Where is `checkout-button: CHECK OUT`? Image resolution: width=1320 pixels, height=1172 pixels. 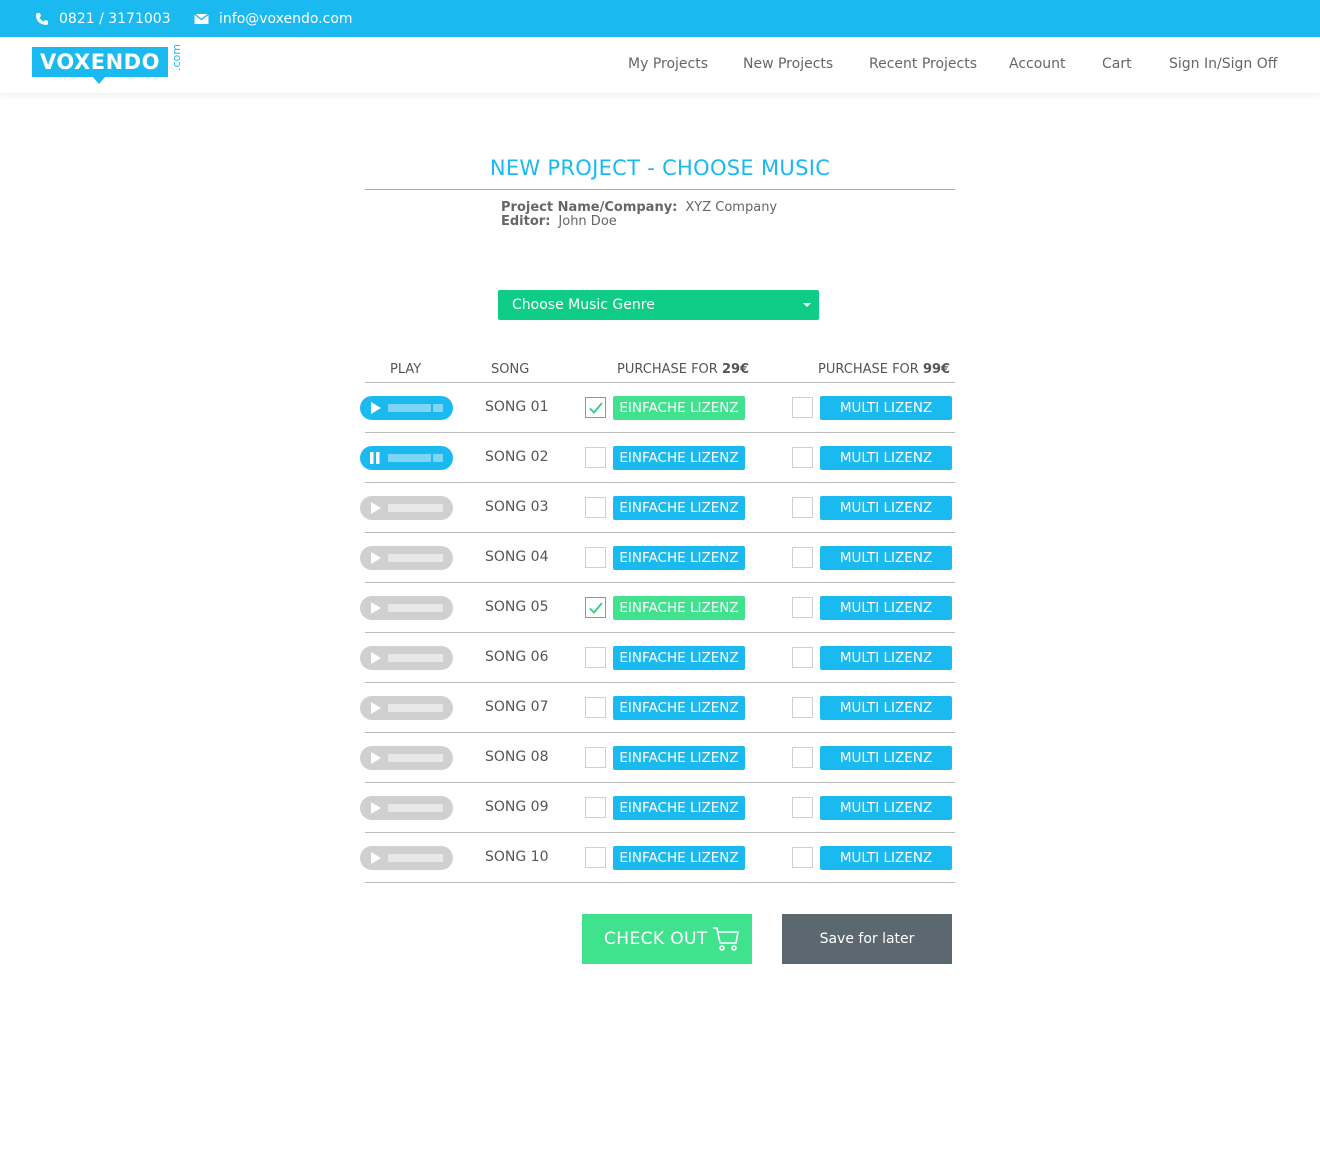 checkout-button: CHECK OUT is located at coordinates (667, 939).